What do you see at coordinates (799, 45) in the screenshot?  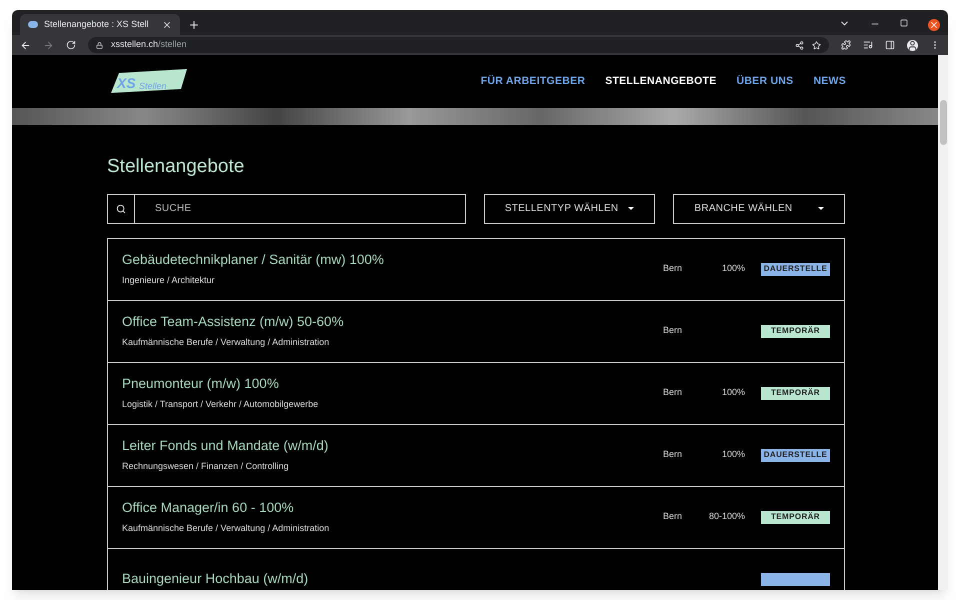 I see `share-icon` at bounding box center [799, 45].